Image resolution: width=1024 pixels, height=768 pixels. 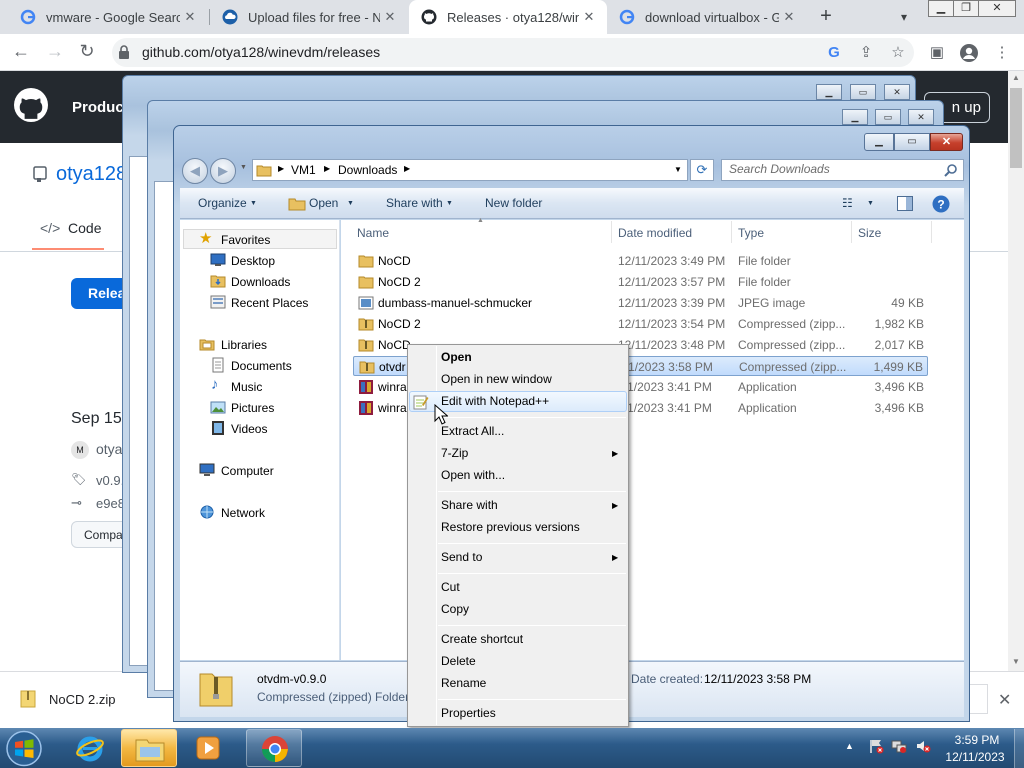 I want to click on menu-item-rename: Rename, so click(x=463, y=683).